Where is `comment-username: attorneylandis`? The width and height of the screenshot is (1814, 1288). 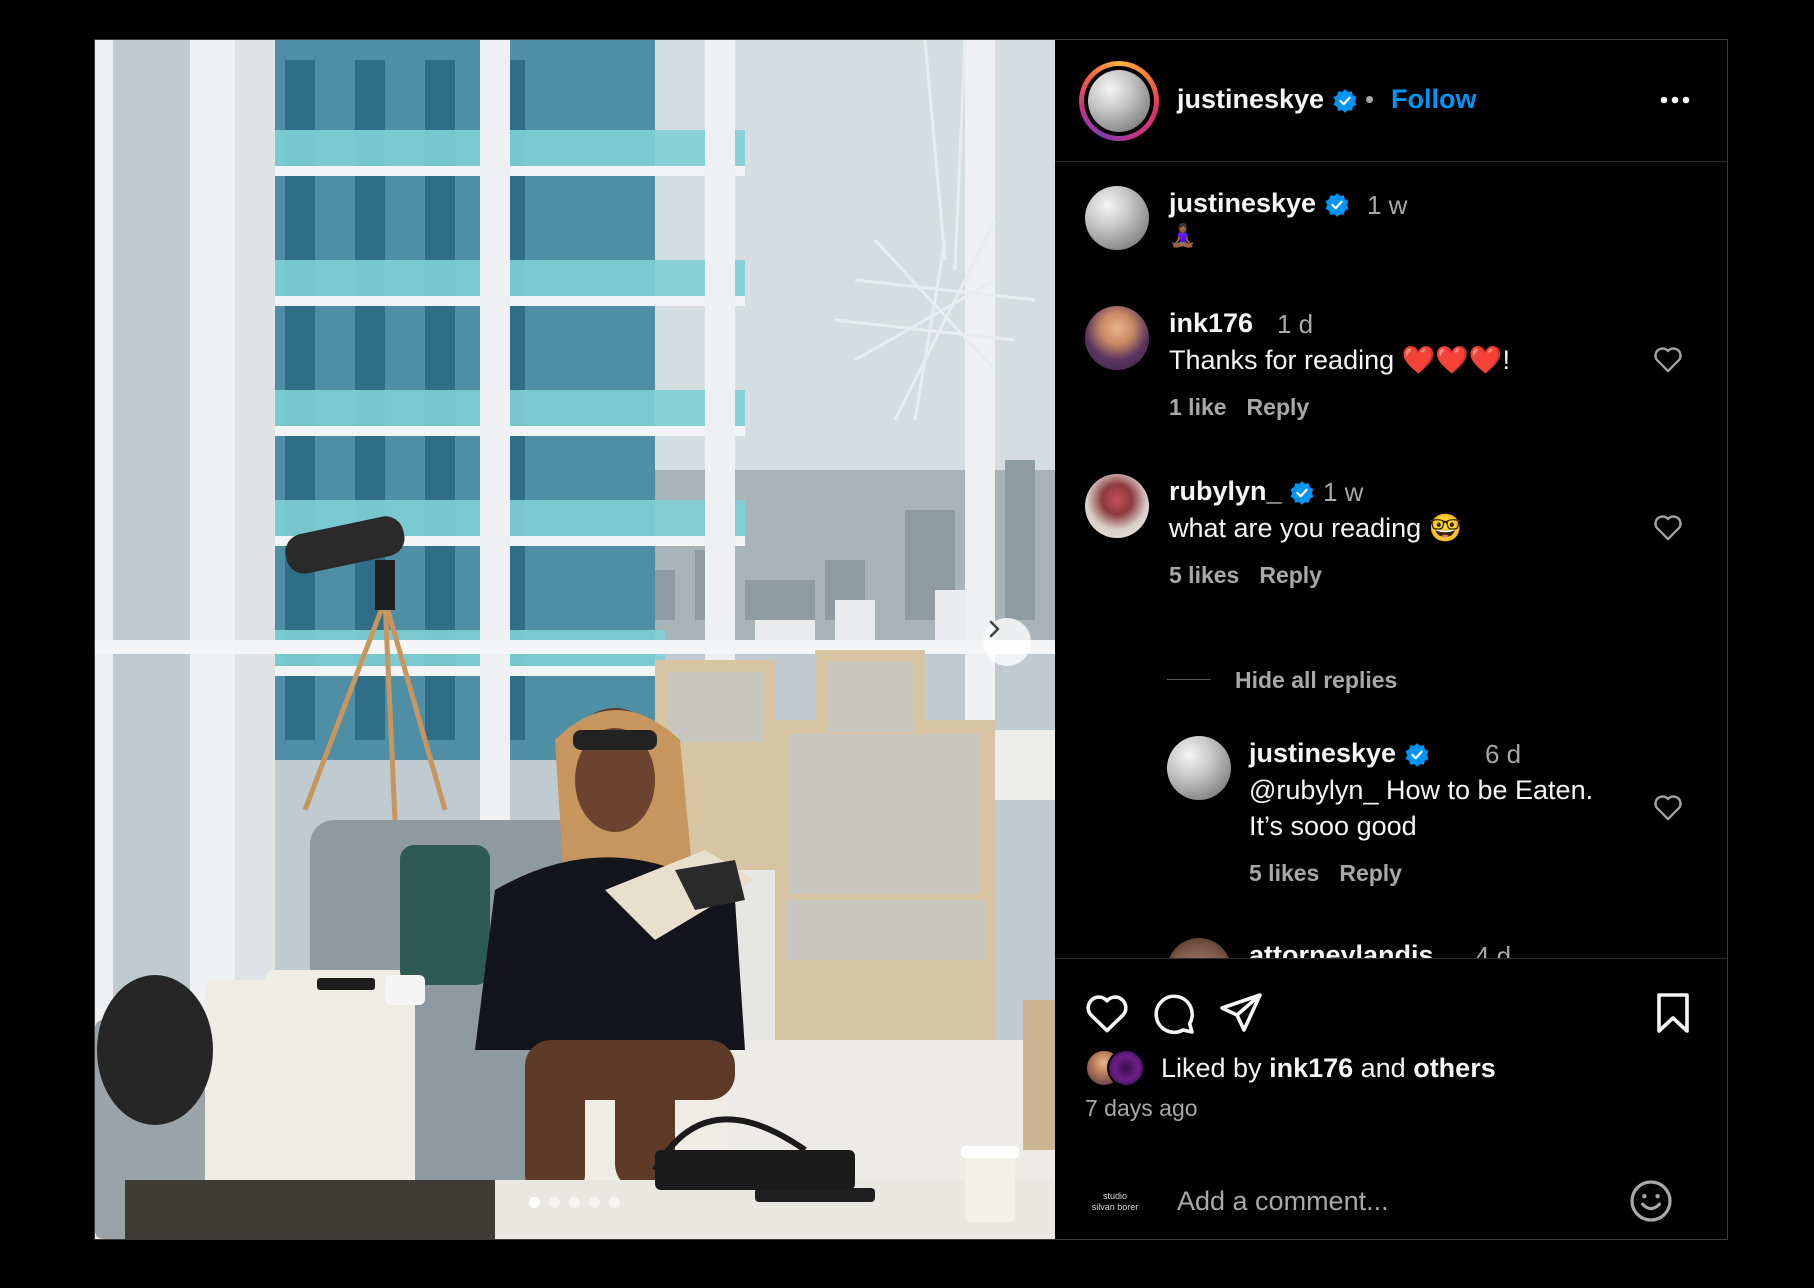 comment-username: attorneylandis is located at coordinates (1341, 949).